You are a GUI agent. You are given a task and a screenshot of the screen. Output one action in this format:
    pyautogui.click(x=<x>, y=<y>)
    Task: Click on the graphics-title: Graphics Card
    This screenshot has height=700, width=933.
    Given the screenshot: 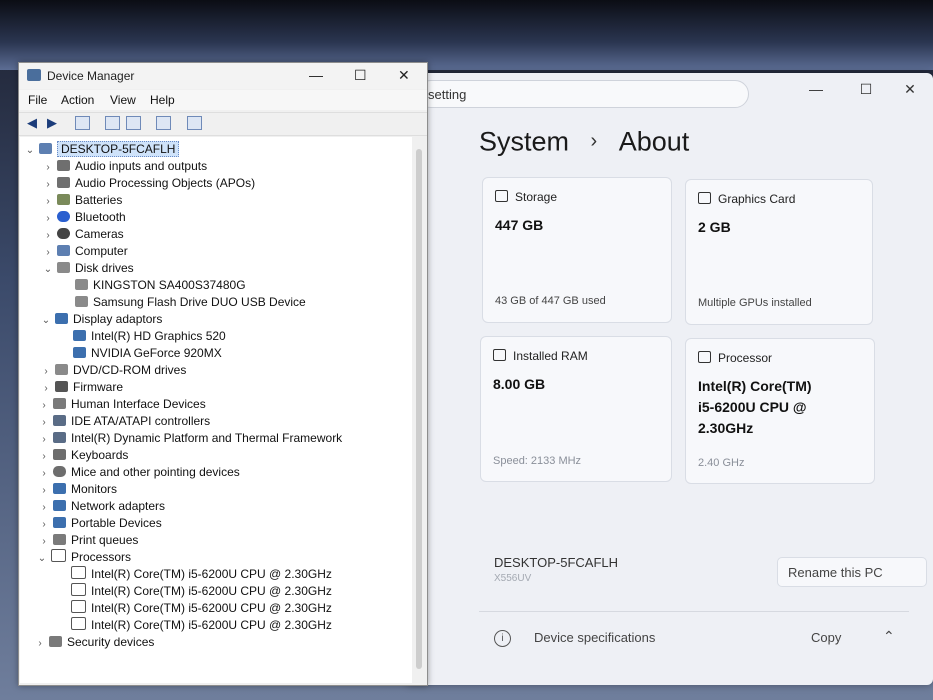 What is the action you would take?
    pyautogui.click(x=757, y=199)
    